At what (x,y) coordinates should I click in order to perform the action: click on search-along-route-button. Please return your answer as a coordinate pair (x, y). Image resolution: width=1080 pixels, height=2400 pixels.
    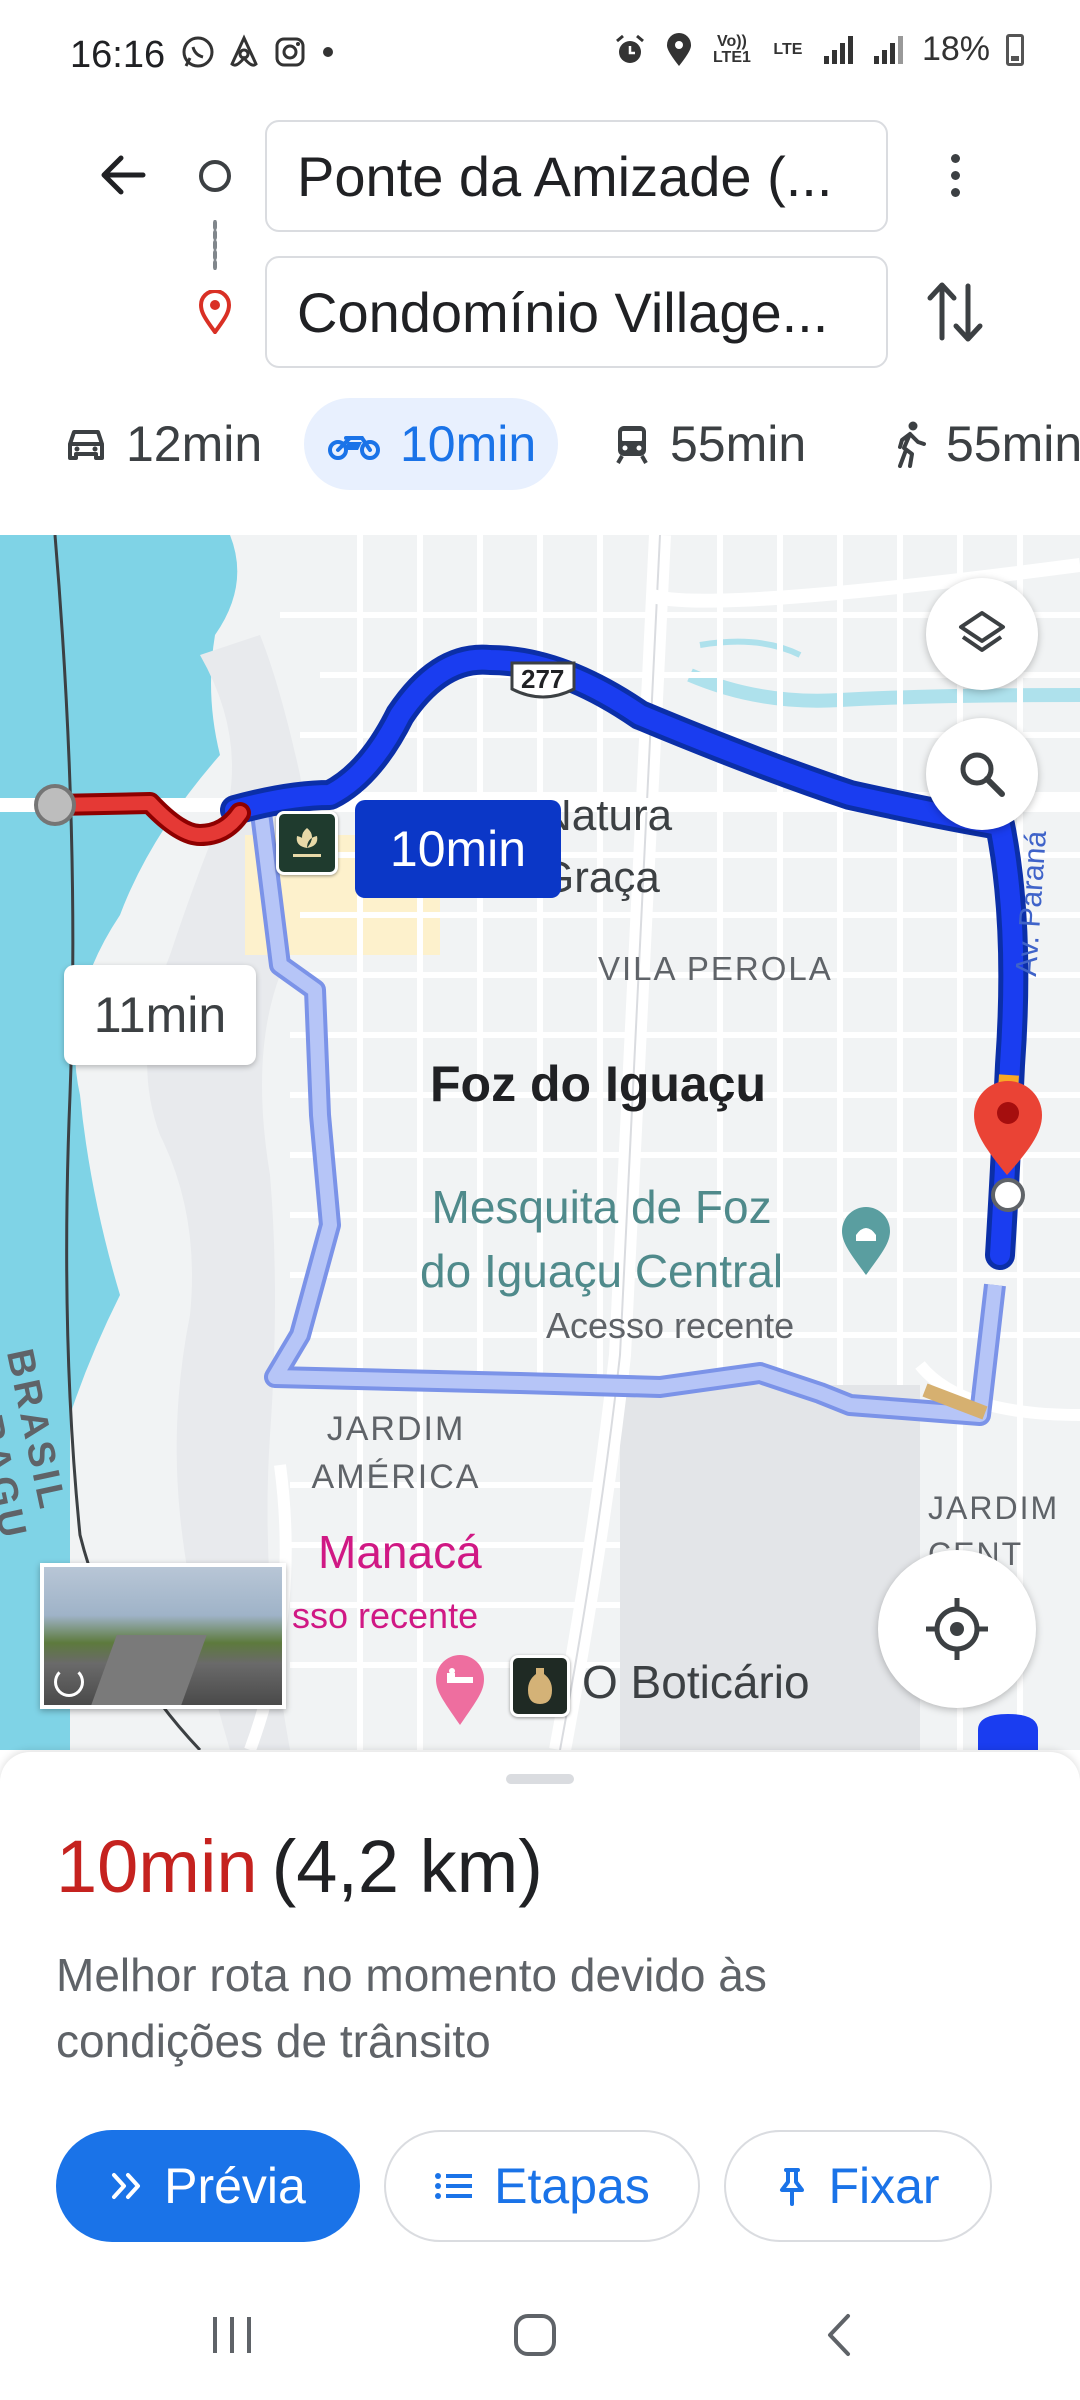
    Looking at the image, I should click on (982, 774).